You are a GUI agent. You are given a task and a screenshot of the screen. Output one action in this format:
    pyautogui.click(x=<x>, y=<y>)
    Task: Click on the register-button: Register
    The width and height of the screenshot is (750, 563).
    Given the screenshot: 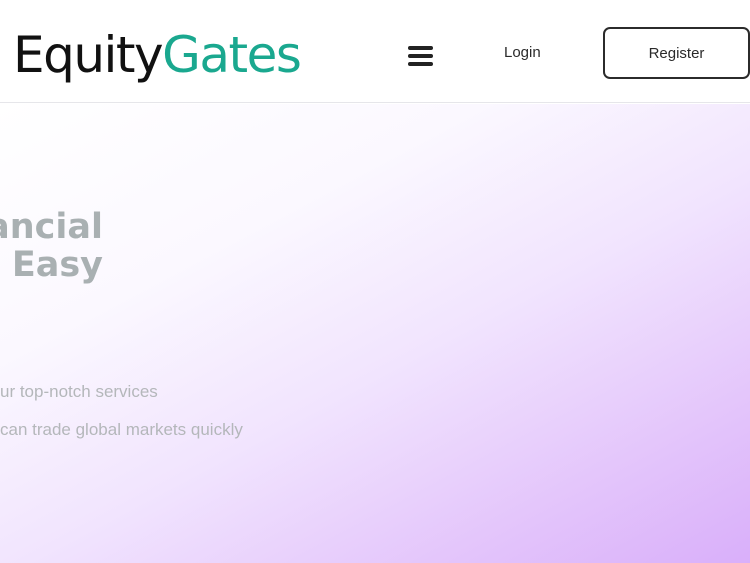 What is the action you would take?
    pyautogui.click(x=676, y=53)
    